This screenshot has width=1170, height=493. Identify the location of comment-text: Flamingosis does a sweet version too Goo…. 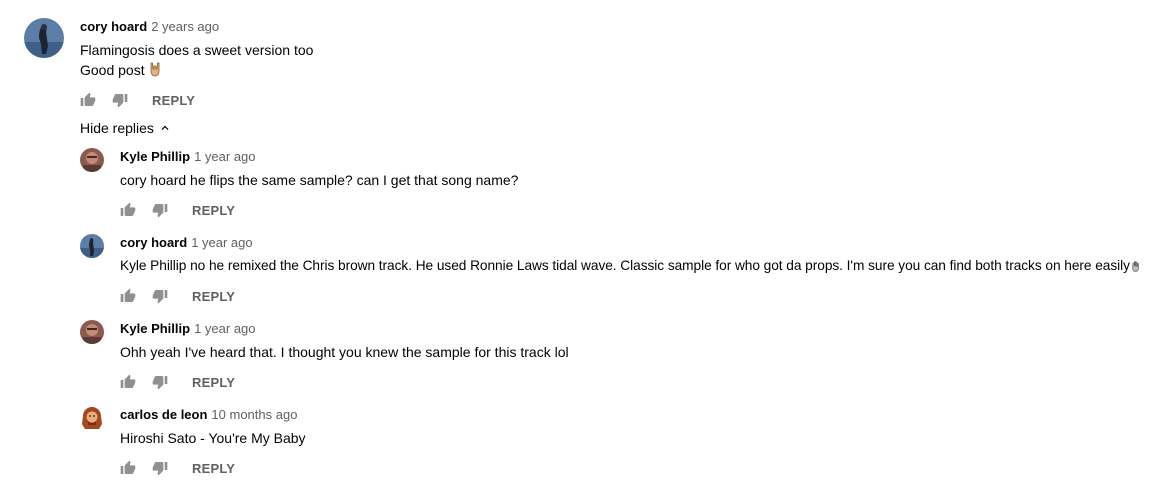
(196, 61).